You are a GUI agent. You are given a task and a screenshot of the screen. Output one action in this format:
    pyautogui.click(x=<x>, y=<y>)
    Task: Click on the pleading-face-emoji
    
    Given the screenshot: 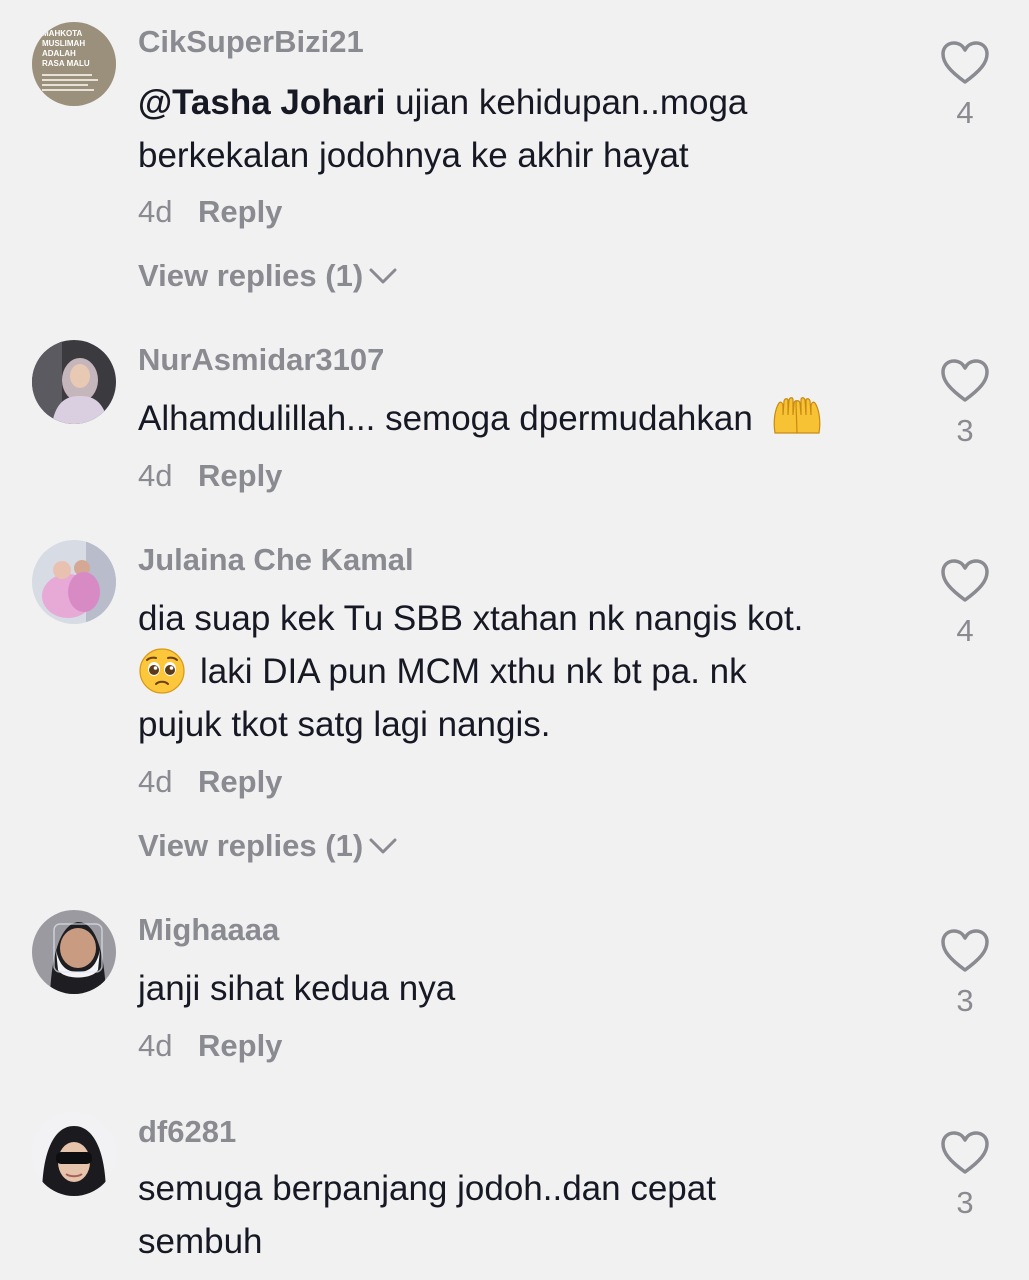 What is the action you would take?
    pyautogui.click(x=162, y=671)
    